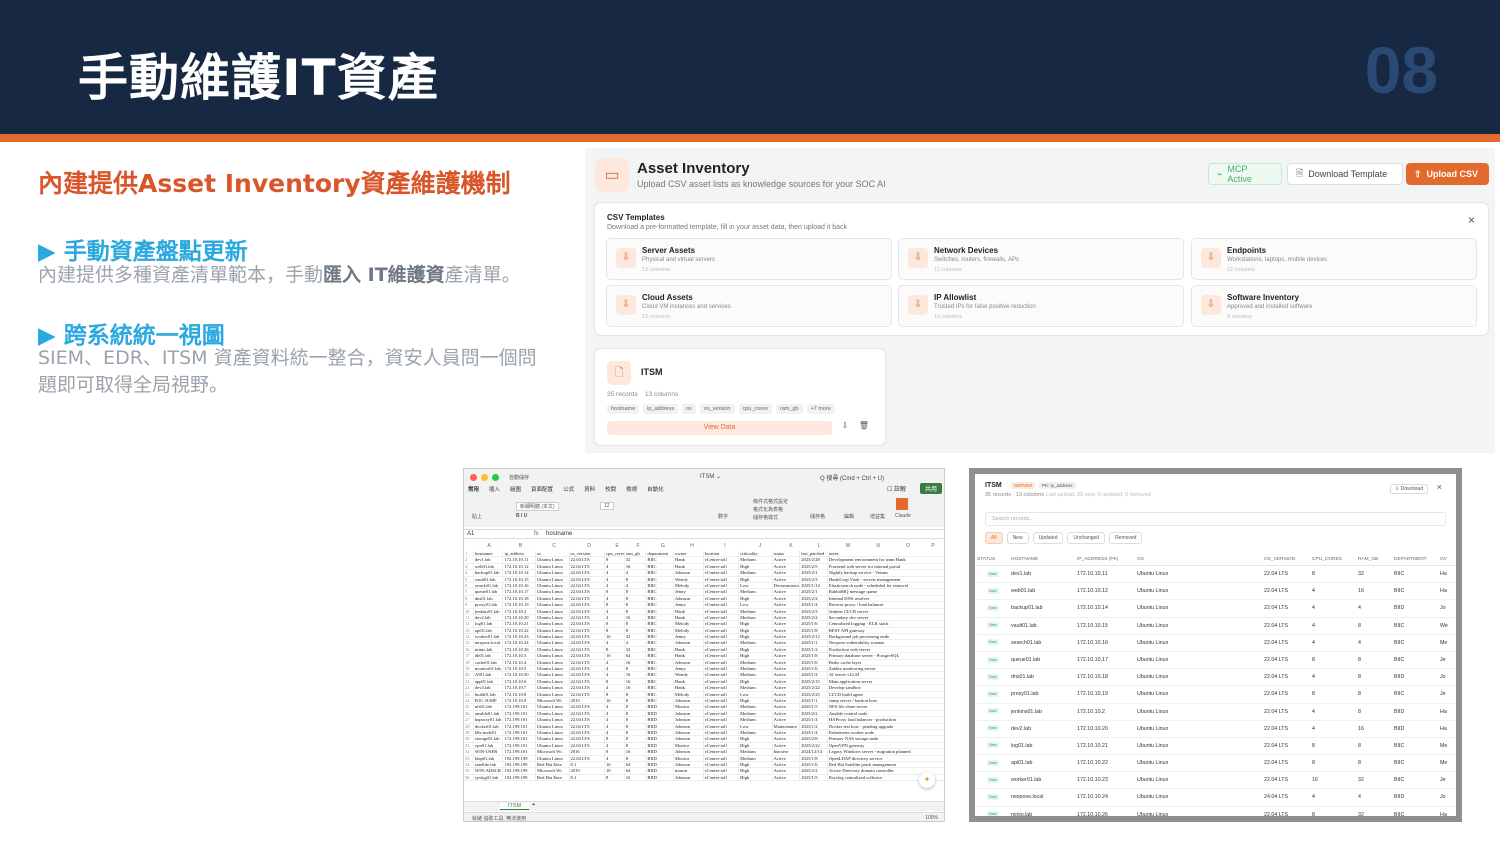 The image size is (1500, 845). What do you see at coordinates (636, 675) in the screenshot?
I see `cell: 16` at bounding box center [636, 675].